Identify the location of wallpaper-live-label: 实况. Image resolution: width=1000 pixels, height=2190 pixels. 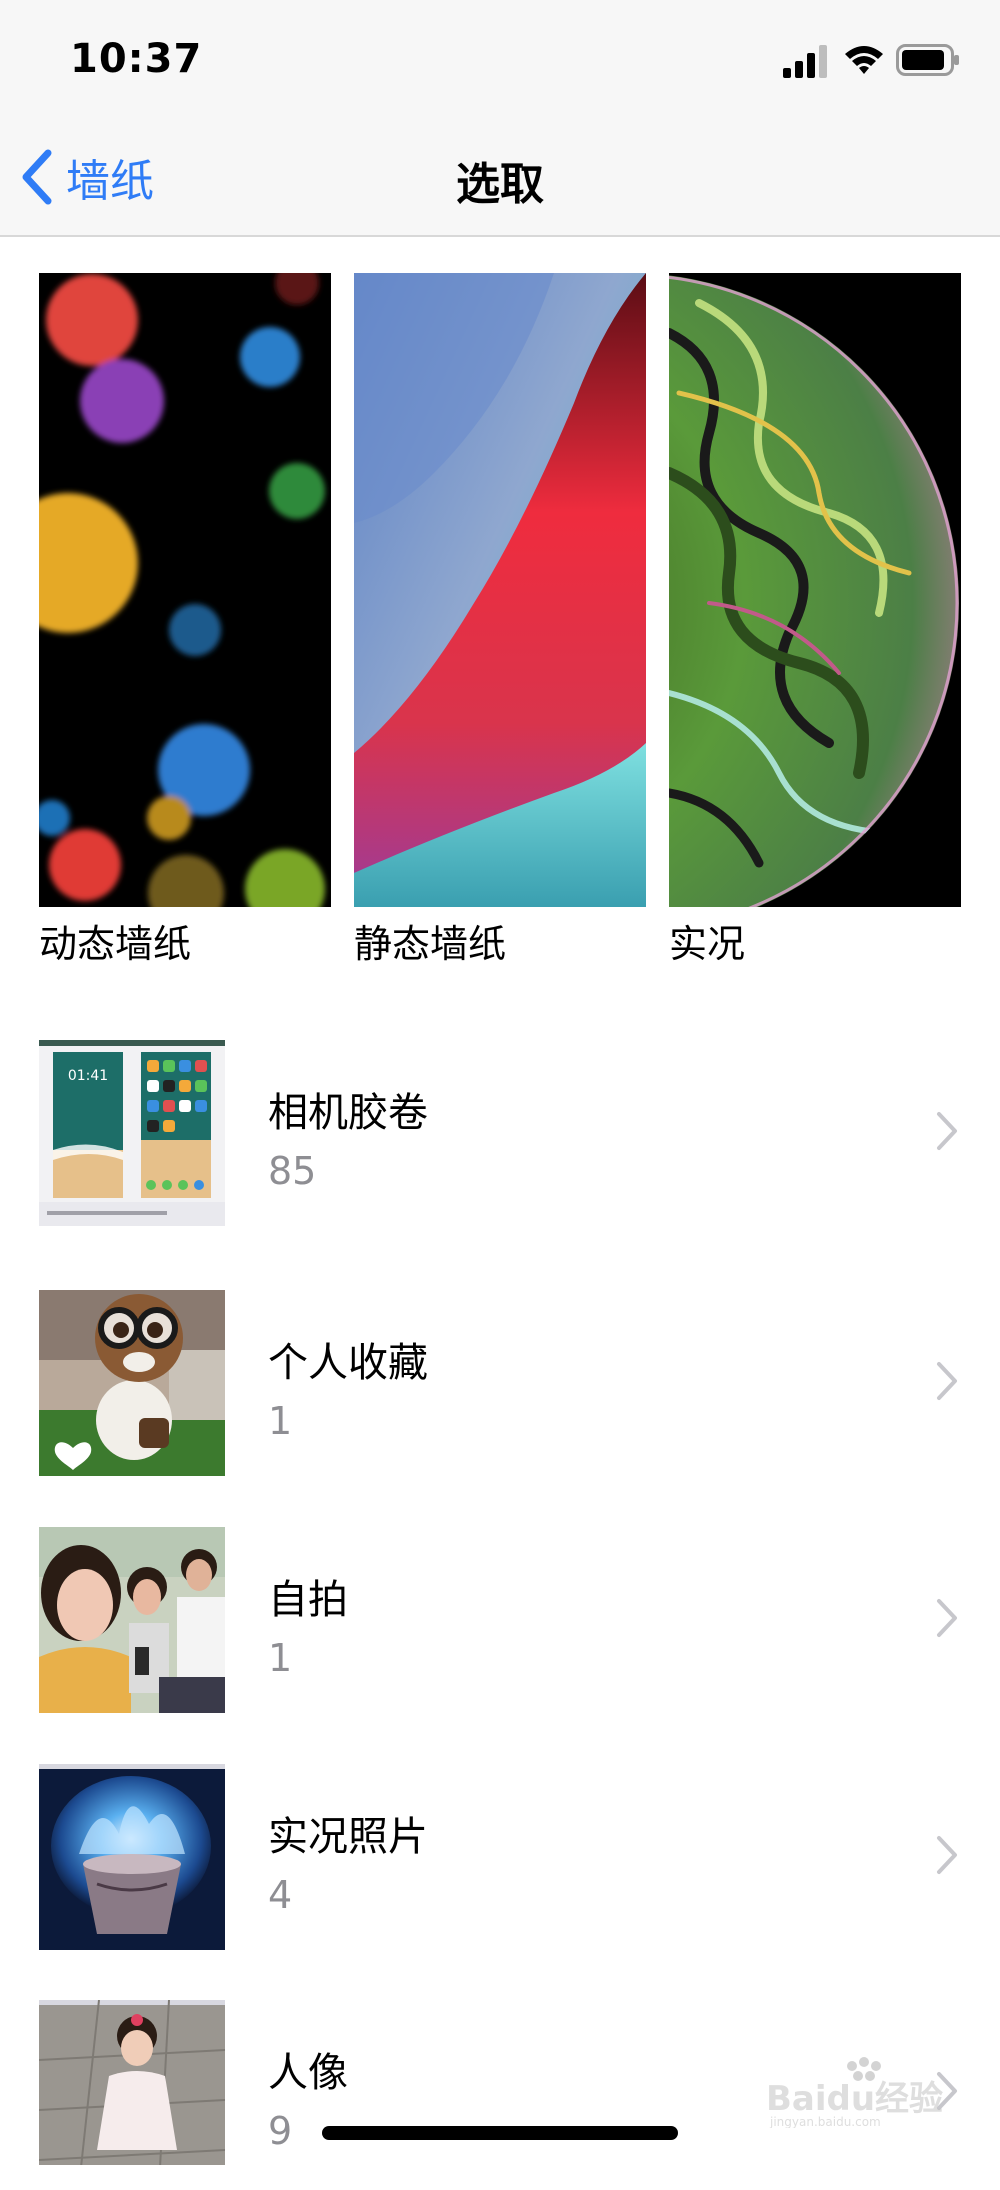
(707, 944).